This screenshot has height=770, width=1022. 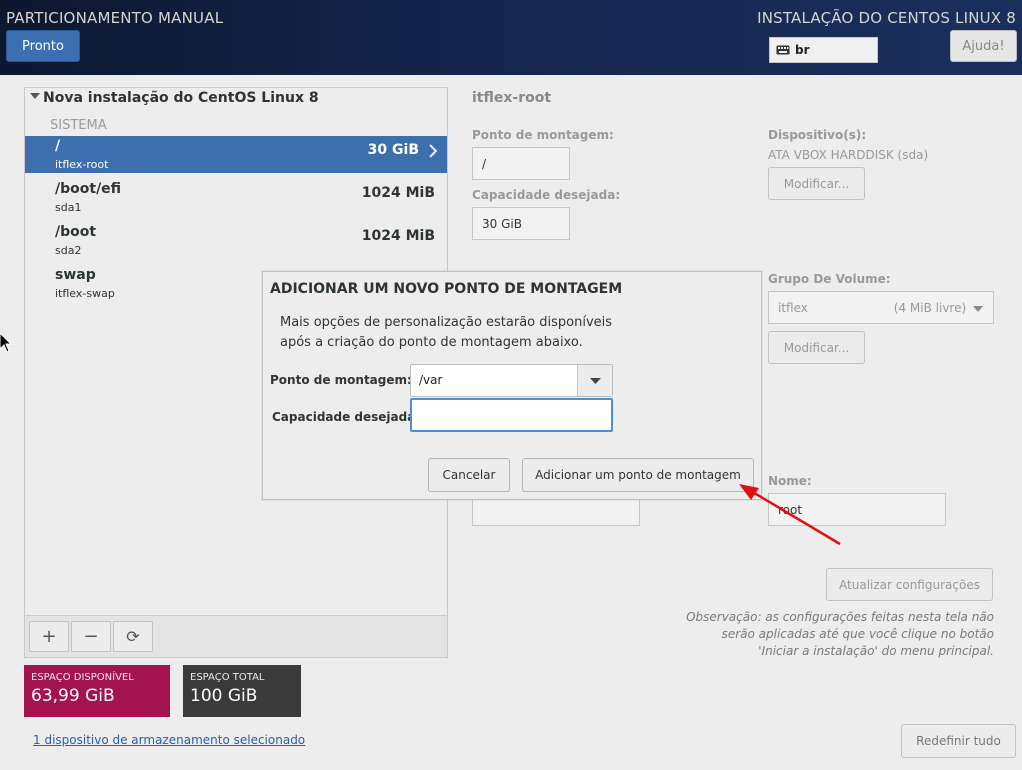 I want to click on mount-point-field: /, so click(x=521, y=163).